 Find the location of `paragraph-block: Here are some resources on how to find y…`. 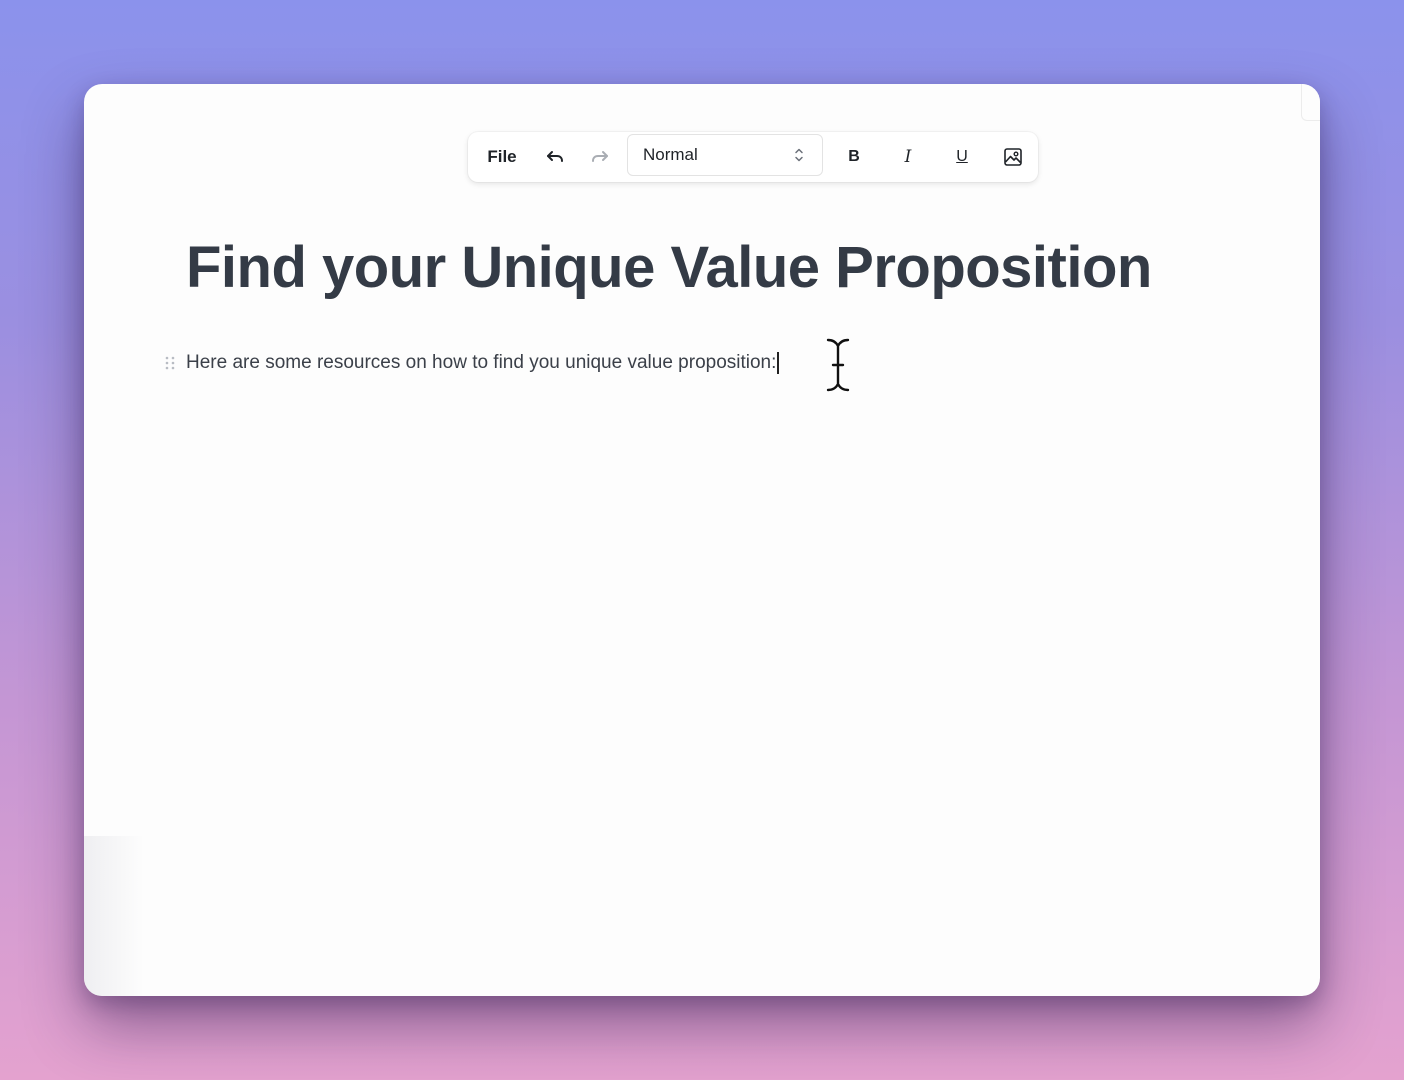

paragraph-block: Here are some resources on how to find y… is located at coordinates (471, 363).